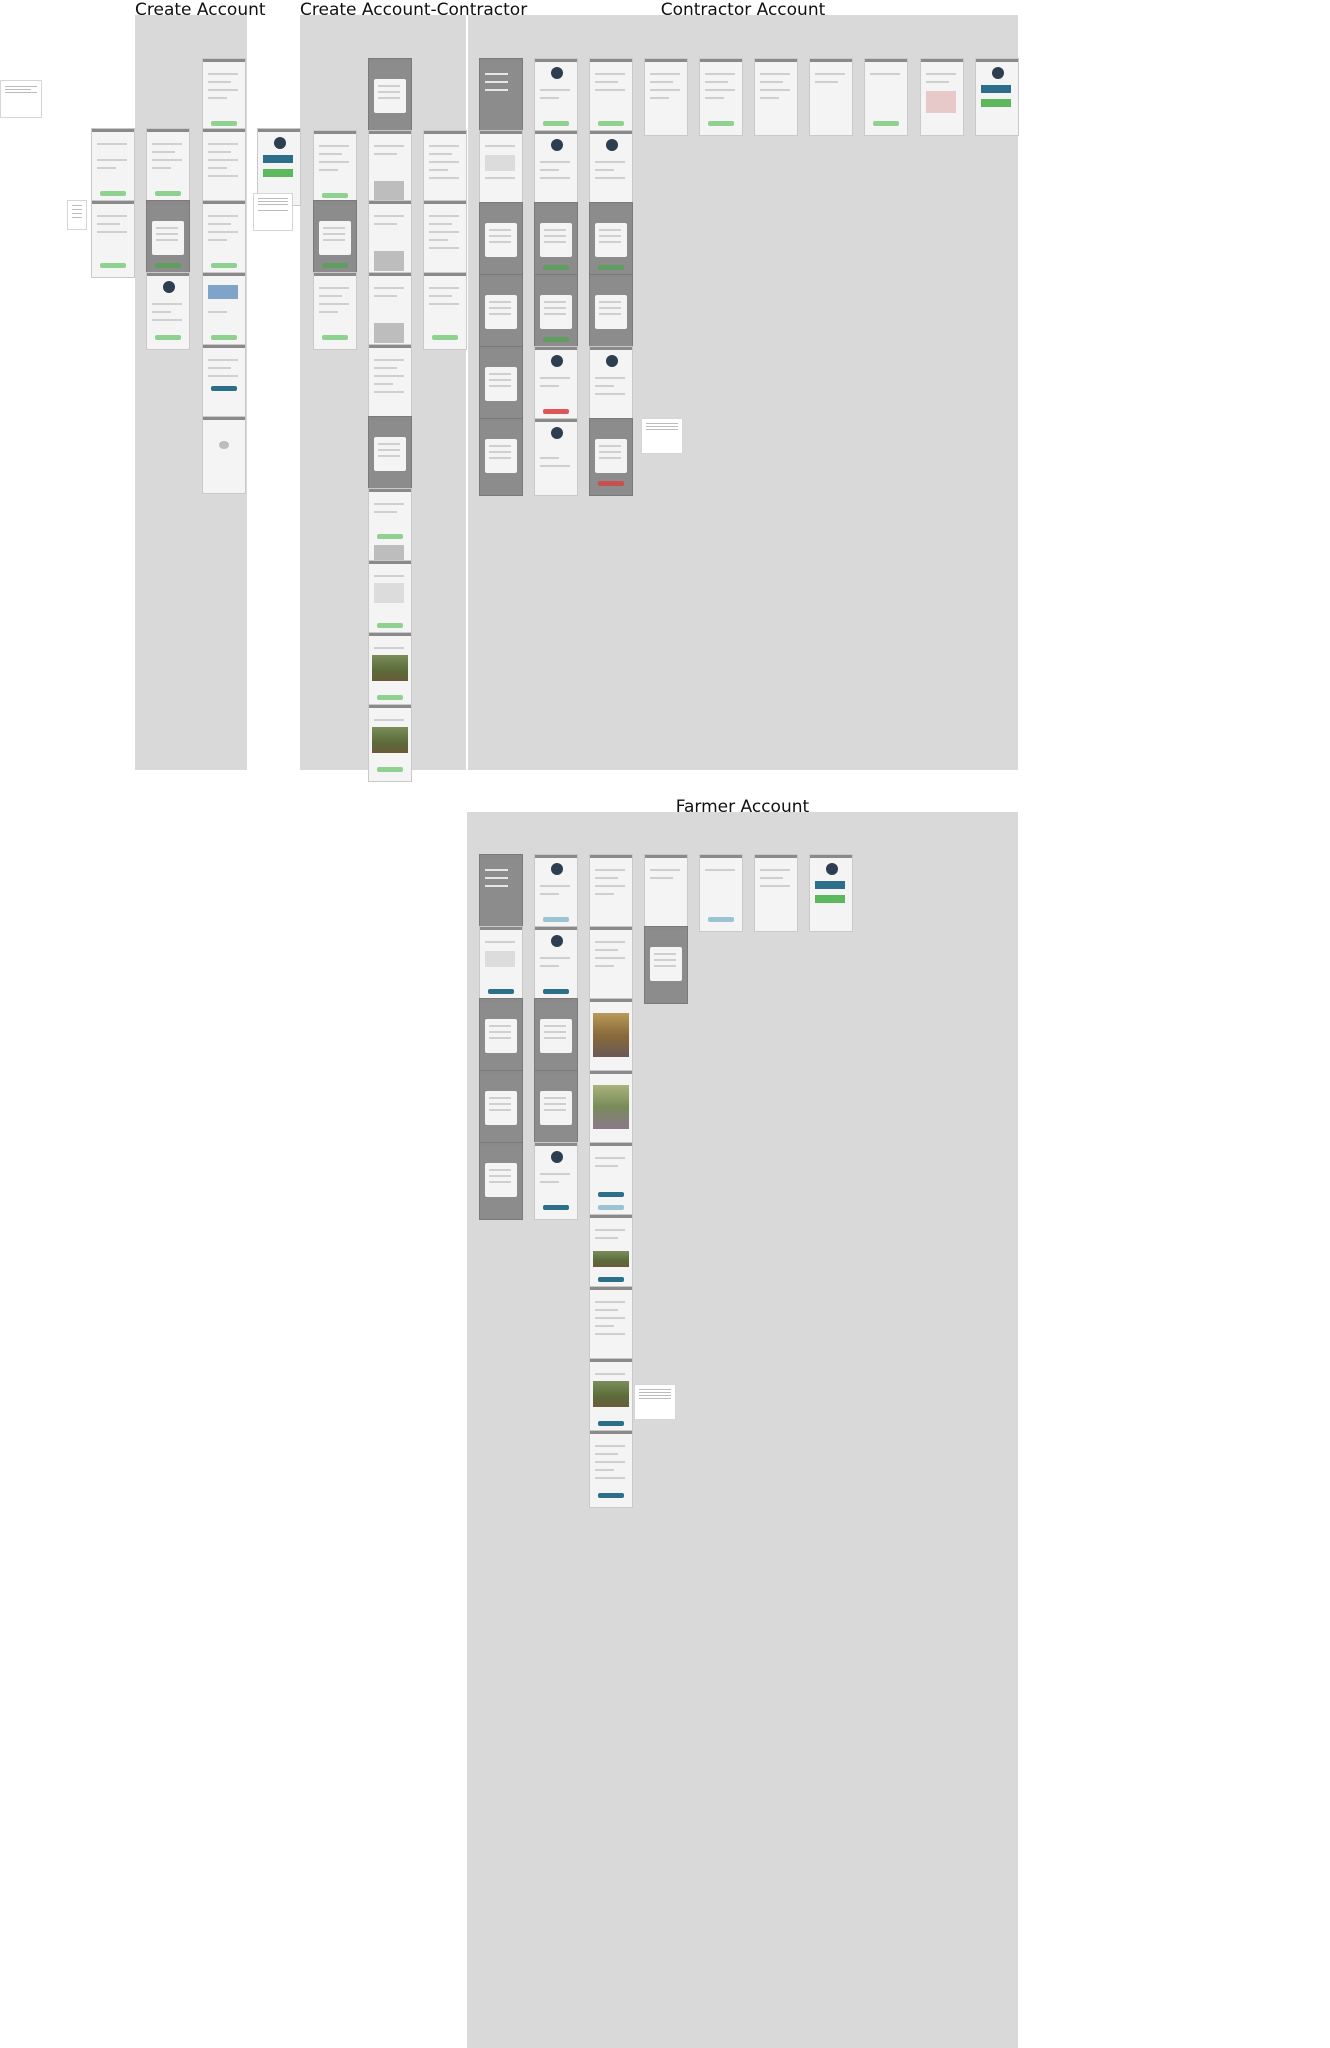  What do you see at coordinates (743, 10) in the screenshot?
I see `section-title-contractor-account: Contractor Account` at bounding box center [743, 10].